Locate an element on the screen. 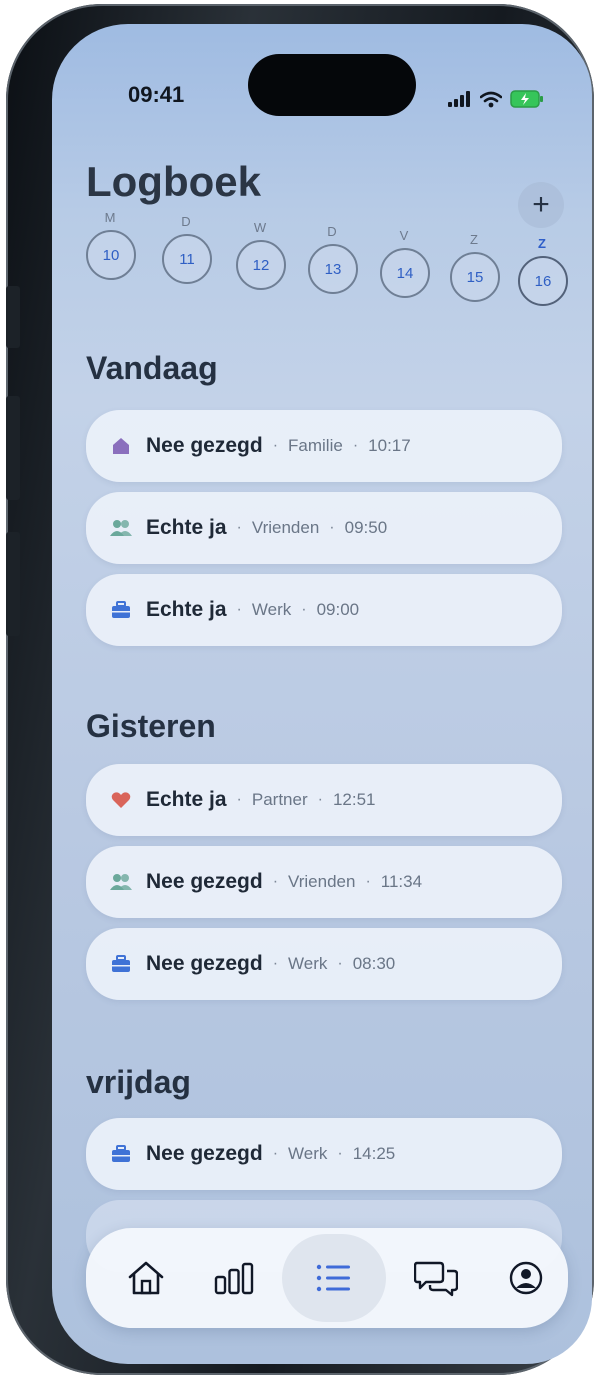  day-date: 14 is located at coordinates (405, 273).